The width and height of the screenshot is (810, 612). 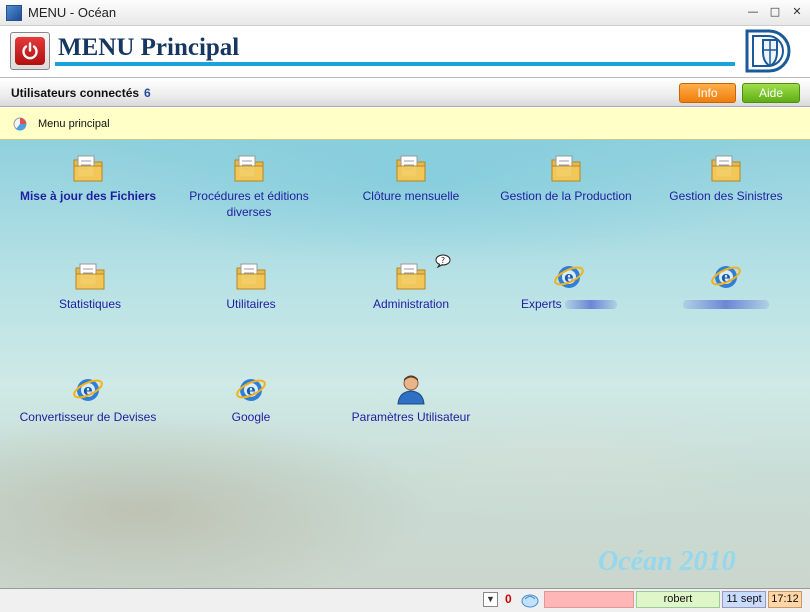 I want to click on menu-item-label, so click(x=726, y=304).